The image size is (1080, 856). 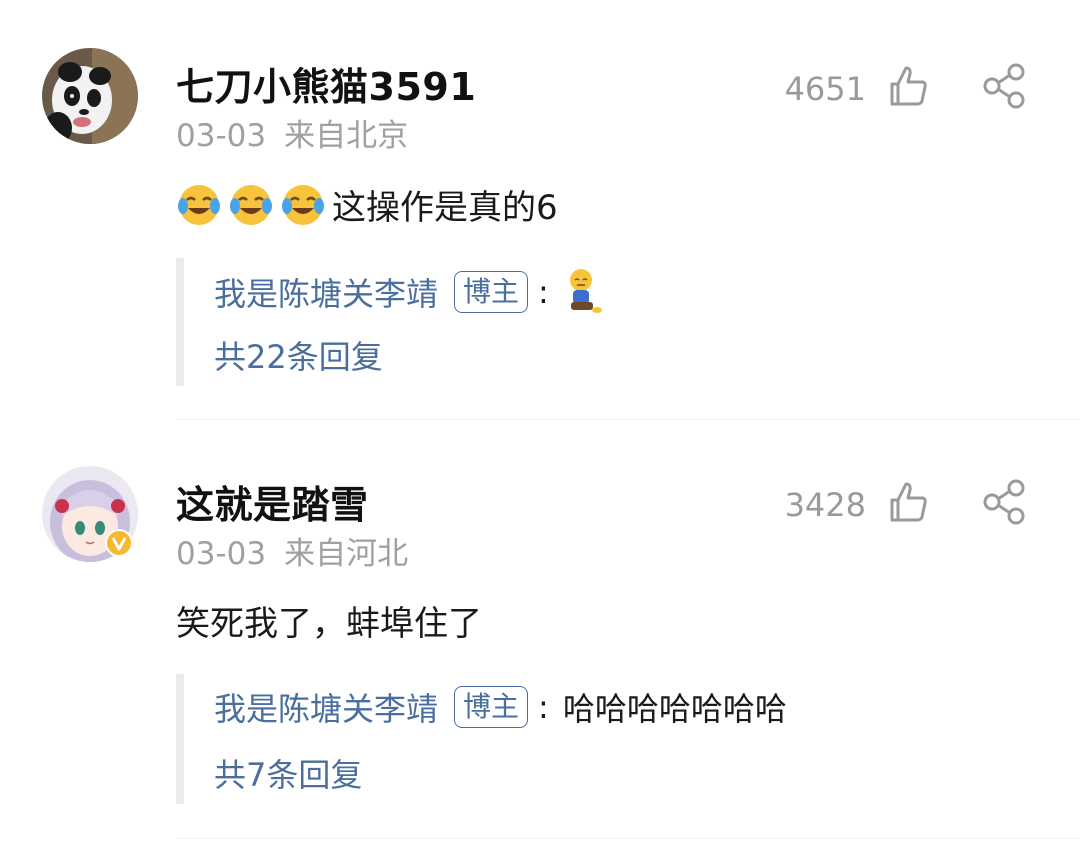 I want to click on comment-location: 来自北京, so click(x=346, y=136).